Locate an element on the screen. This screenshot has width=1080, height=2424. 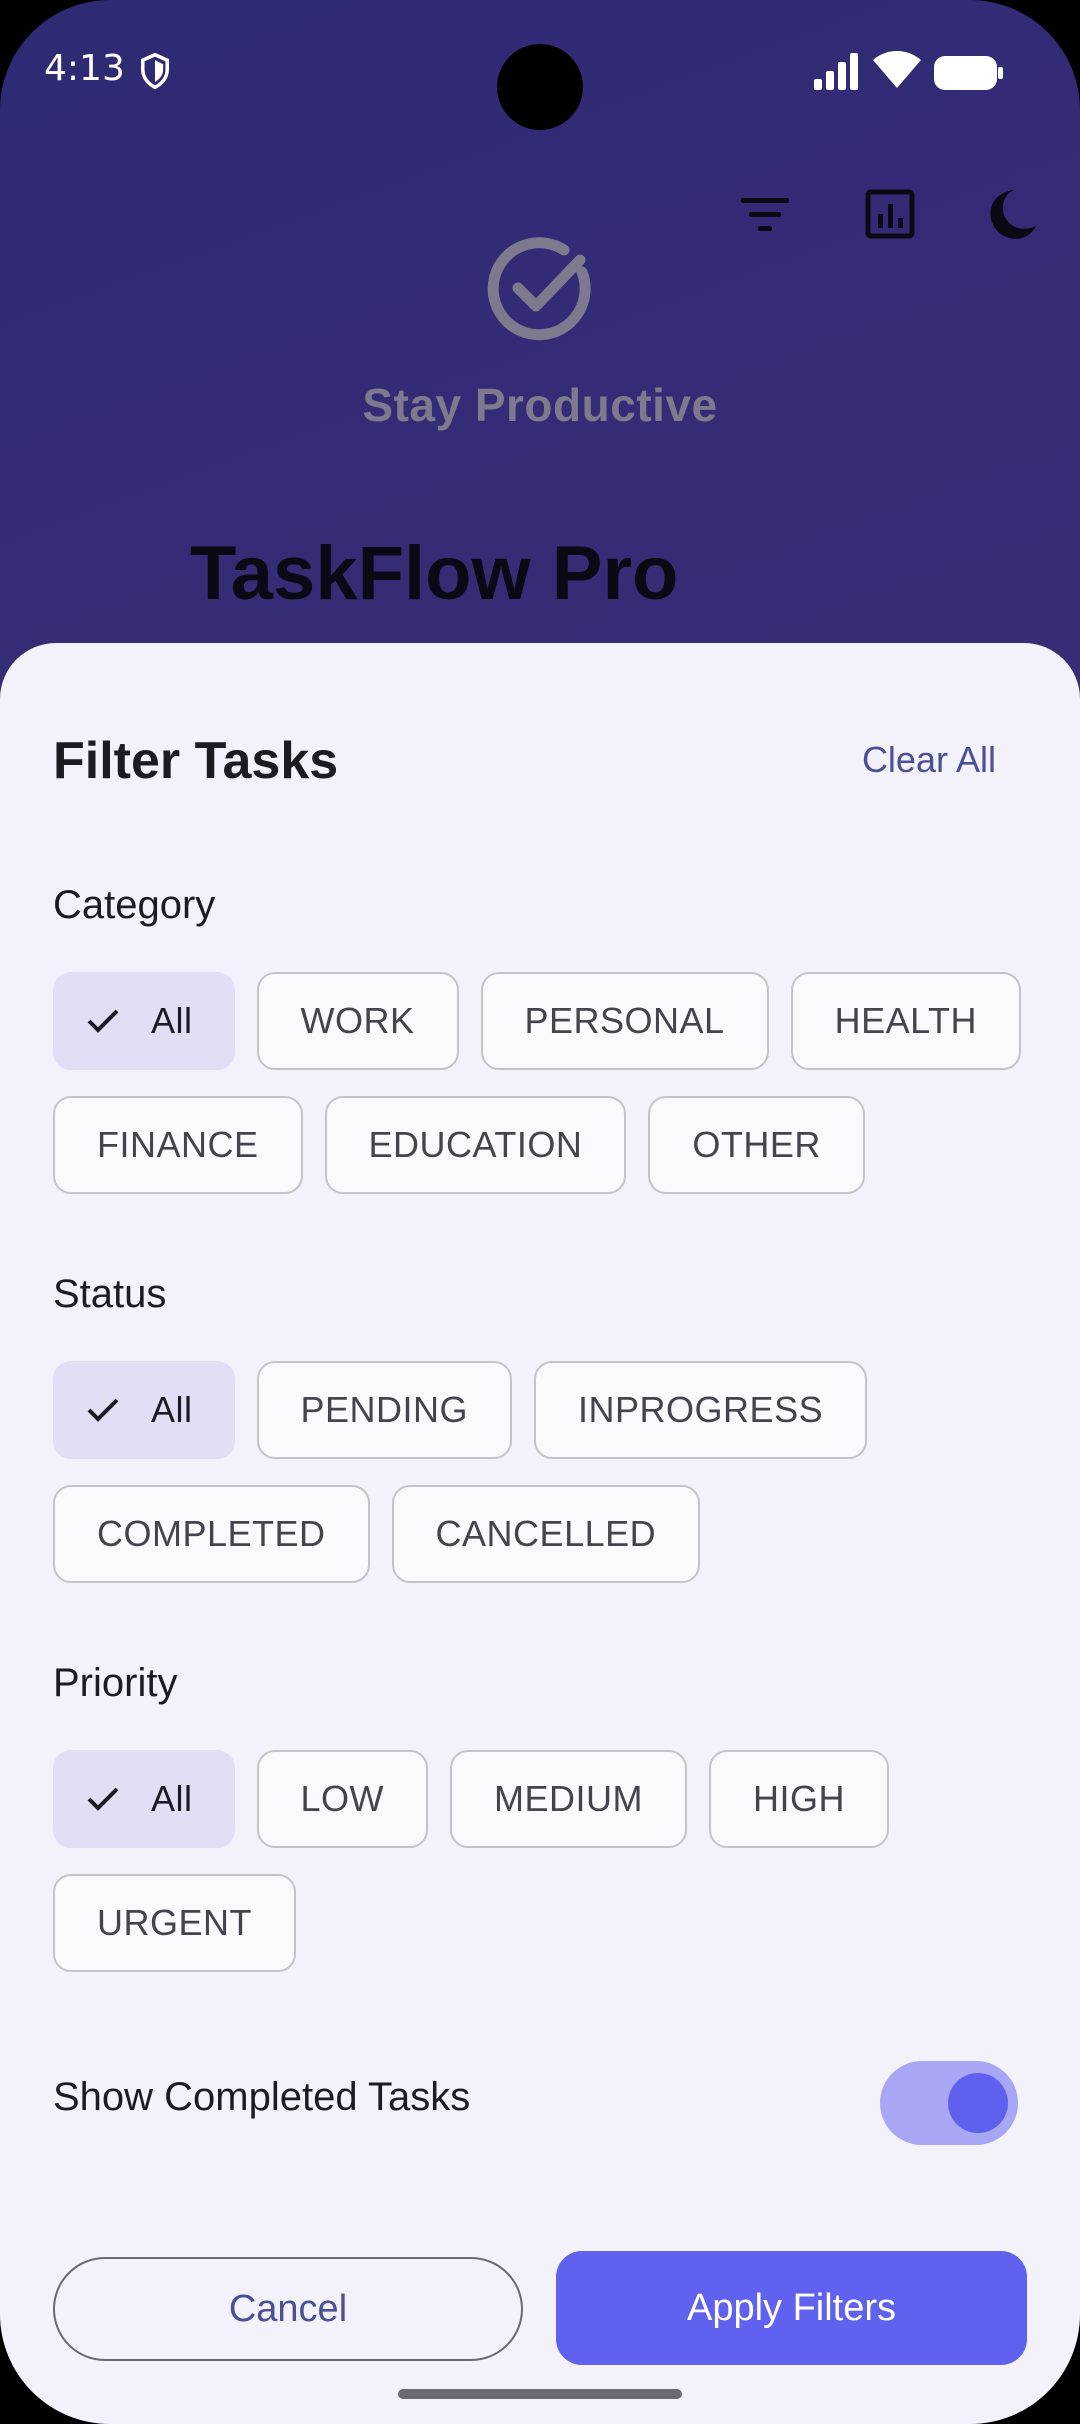
dark-mode-icon is located at coordinates (1014, 214).